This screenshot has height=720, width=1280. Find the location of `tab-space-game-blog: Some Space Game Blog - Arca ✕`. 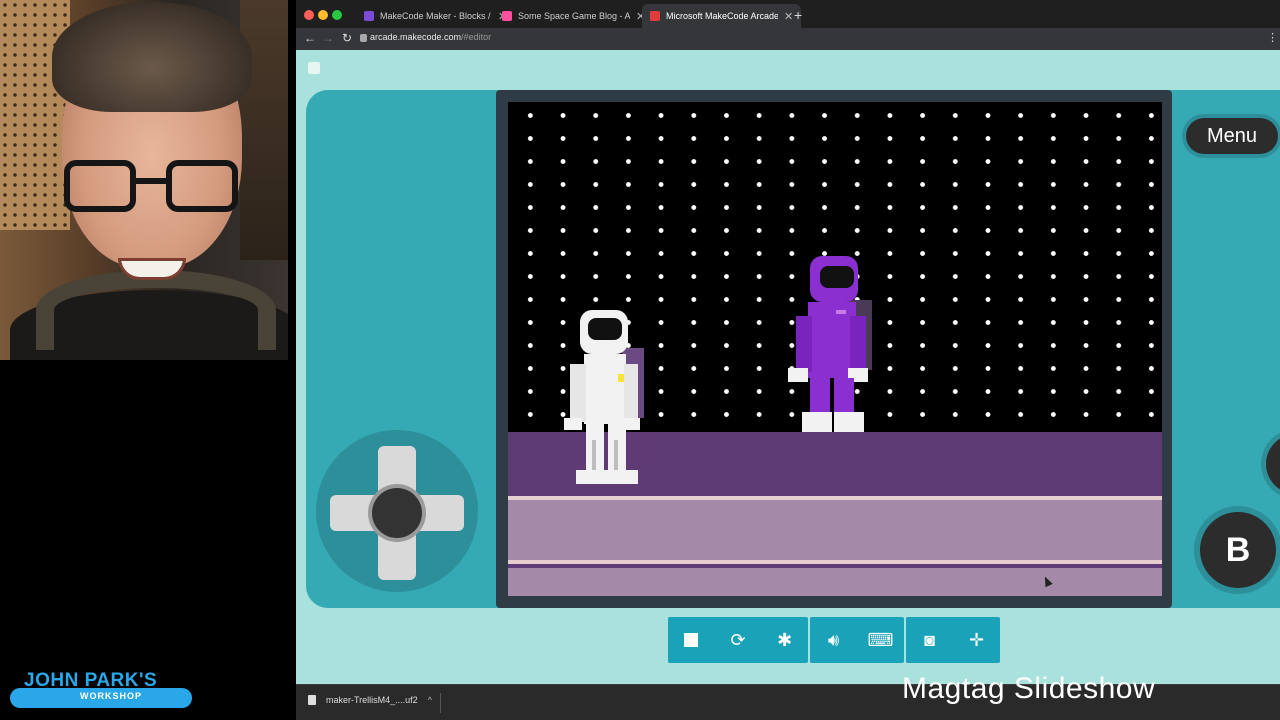

tab-space-game-blog: Some Space Game Blog - Arca ✕ is located at coordinates (573, 16).